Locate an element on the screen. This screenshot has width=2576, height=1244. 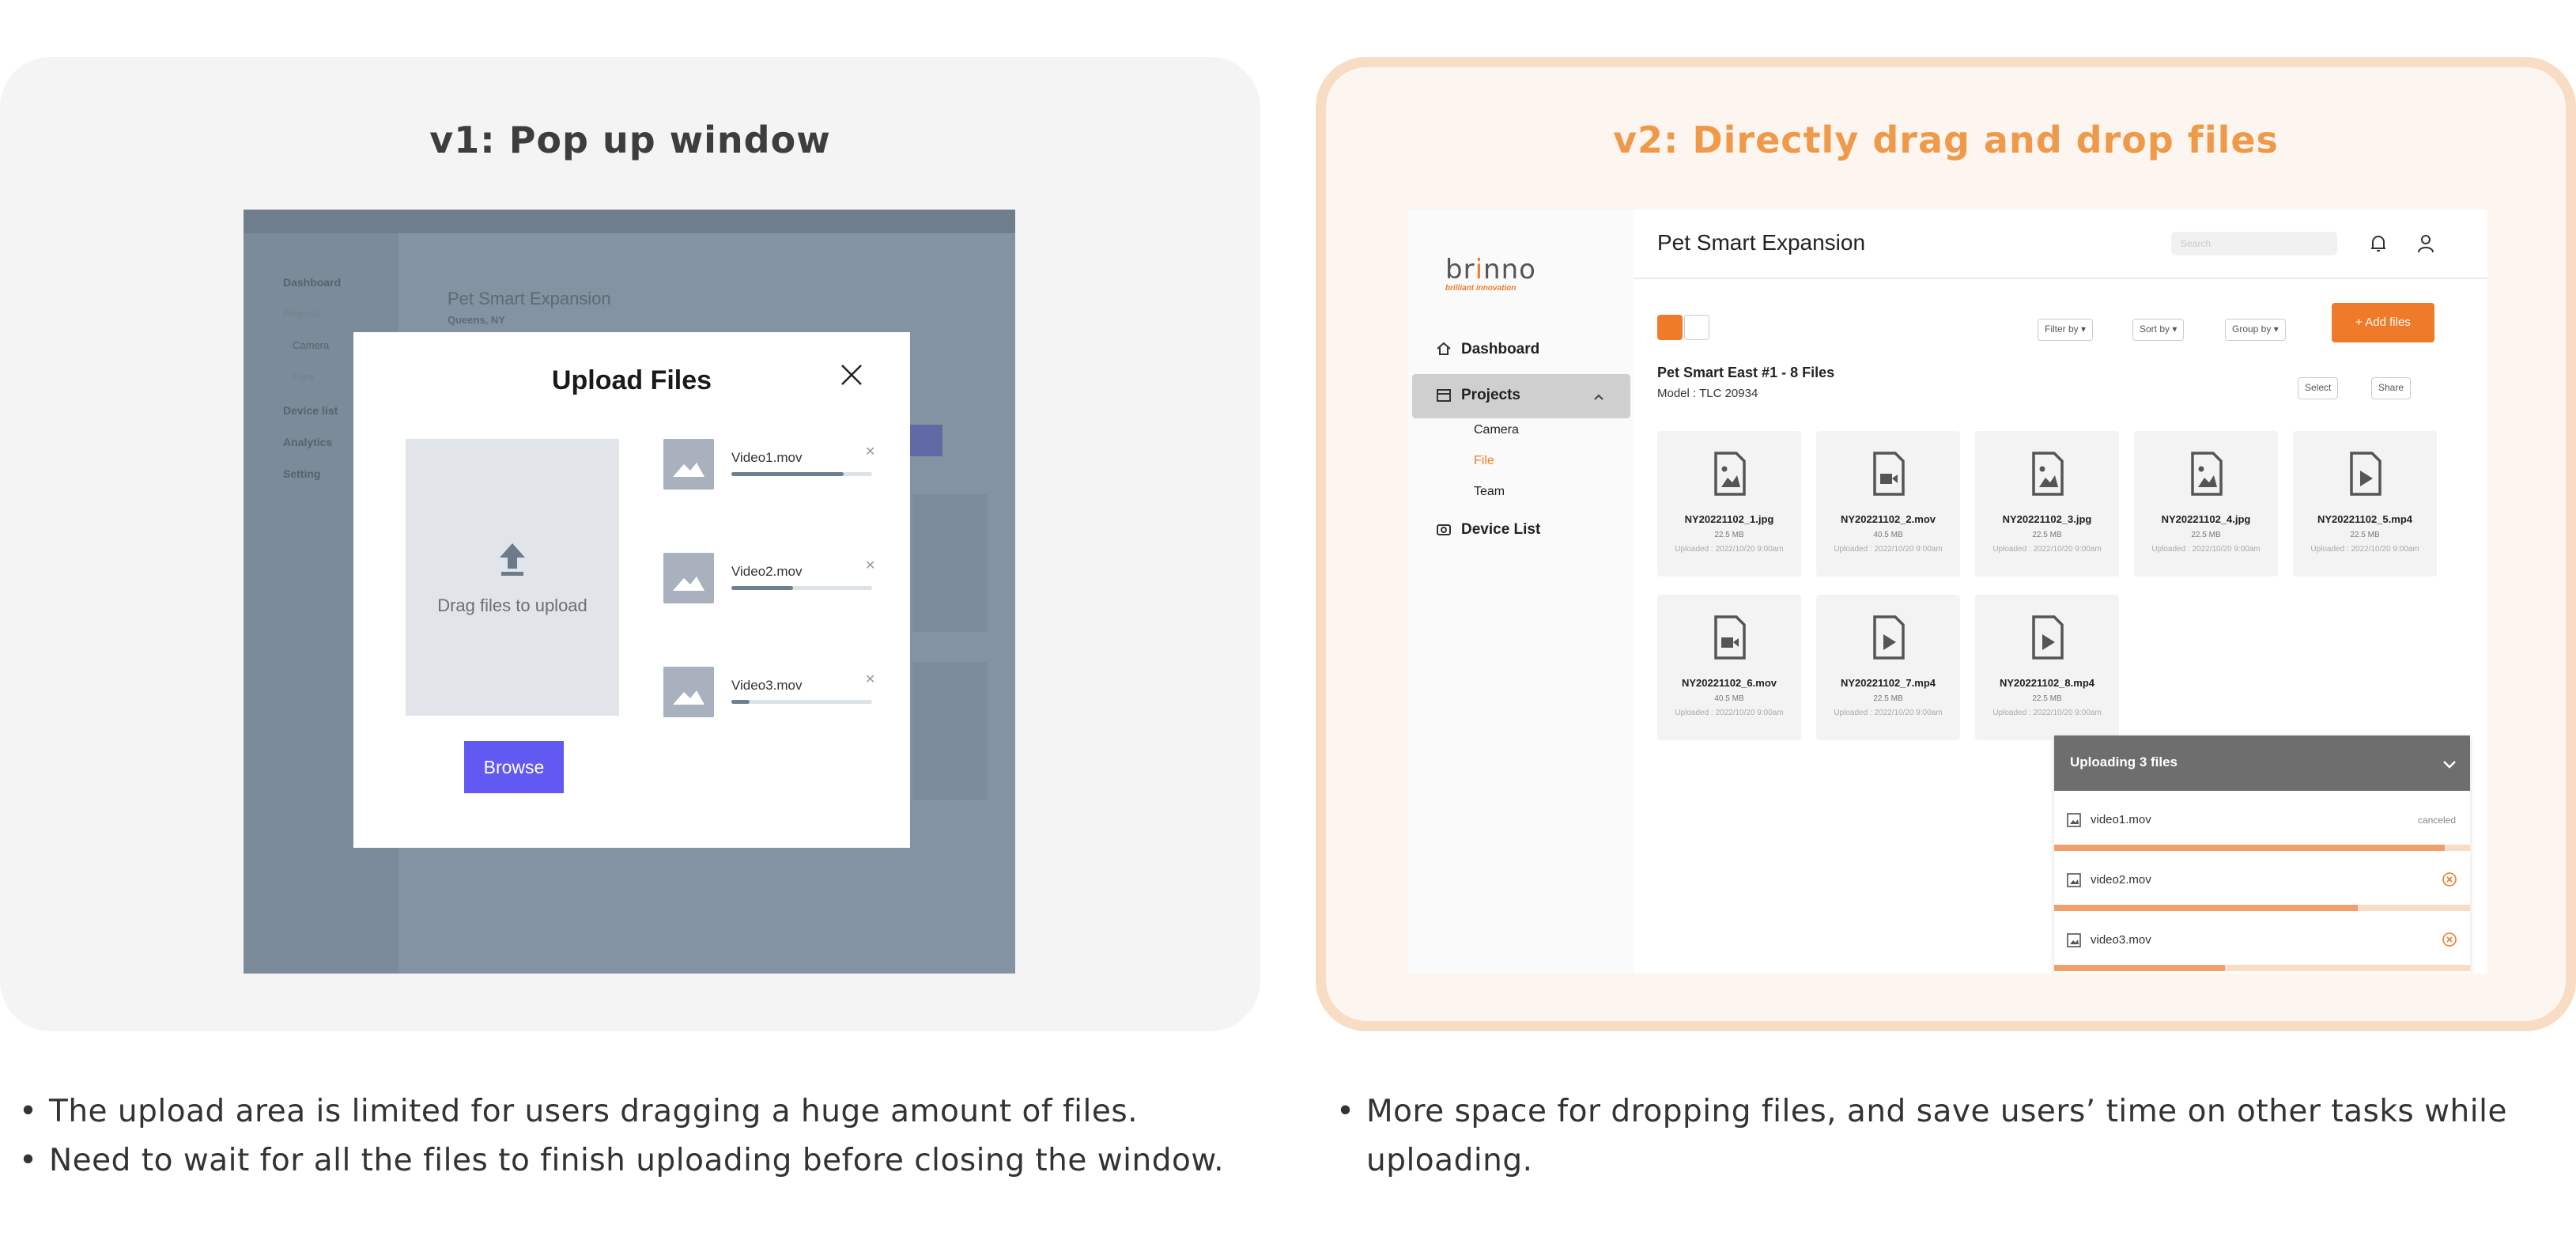
page-title: Pet Smart Expansion is located at coordinates (1761, 243).